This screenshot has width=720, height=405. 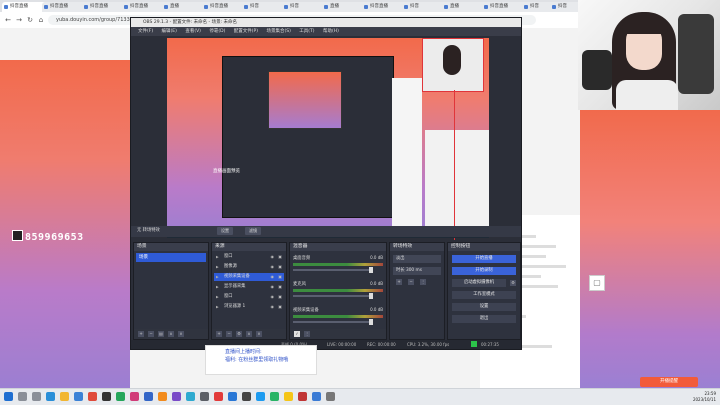 What do you see at coordinates (484, 271) in the screenshot?
I see `start-recording-button: 开始录制` at bounding box center [484, 271].